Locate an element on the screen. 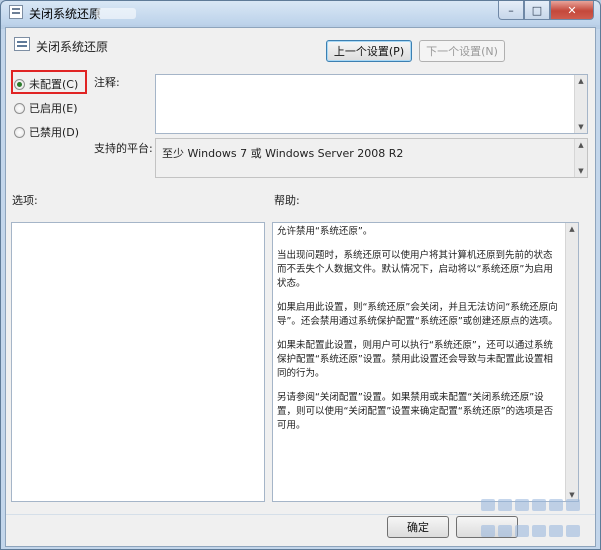 Image resolution: width=601 pixels, height=550 pixels. comment-scrollbar: ▲ ▼ is located at coordinates (580, 104).